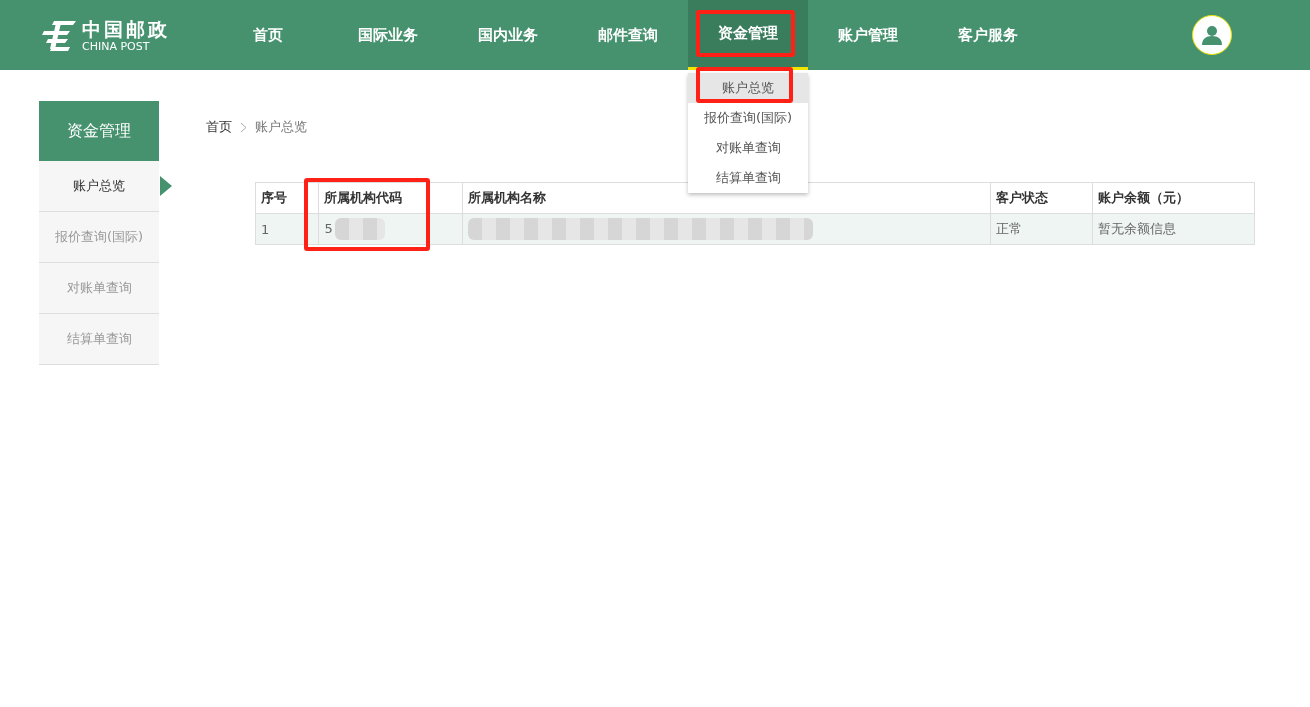 This screenshot has width=1310, height=707. Describe the element at coordinates (99, 131) in the screenshot. I see `sidebar-title: 资金管理` at that location.